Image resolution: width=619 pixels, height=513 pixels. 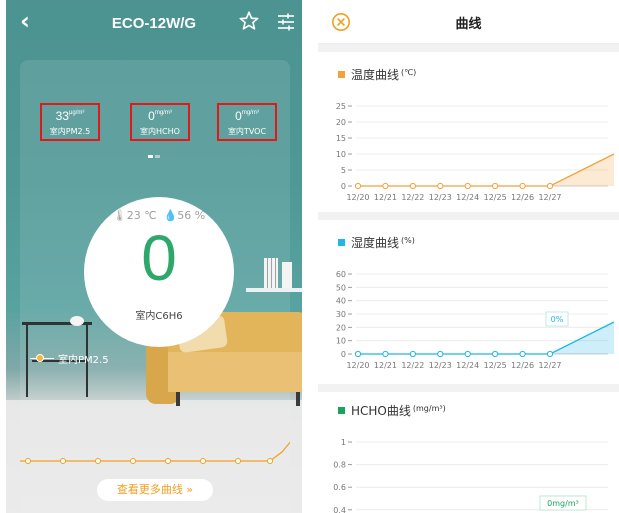 What do you see at coordinates (343, 442) in the screenshot?
I see `y-tick-label: 1` at bounding box center [343, 442].